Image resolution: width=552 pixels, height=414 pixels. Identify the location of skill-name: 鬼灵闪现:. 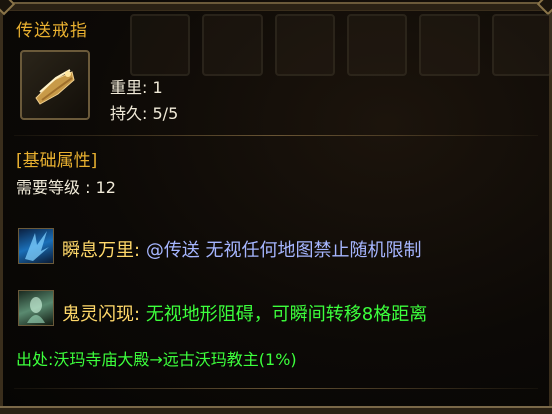
(101, 314).